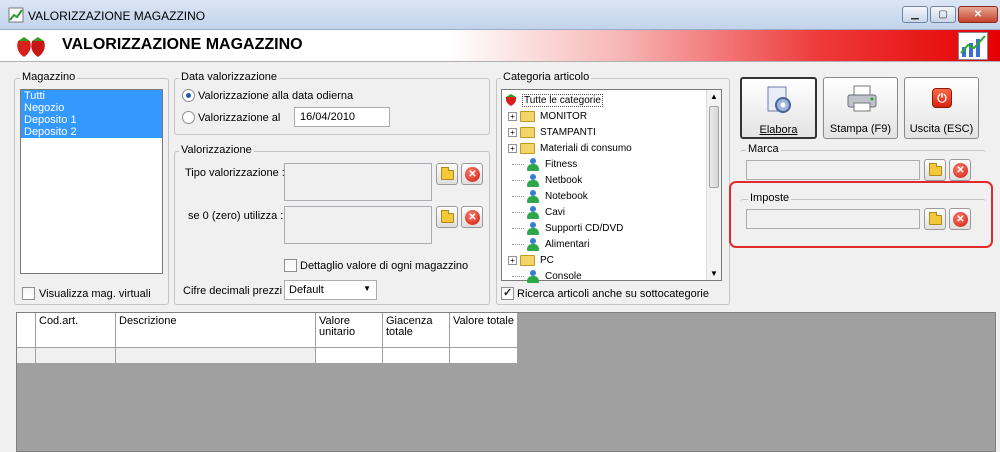 The height and width of the screenshot is (452, 1000). I want to click on tree-scrollbar: ▲ ▼, so click(713, 185).